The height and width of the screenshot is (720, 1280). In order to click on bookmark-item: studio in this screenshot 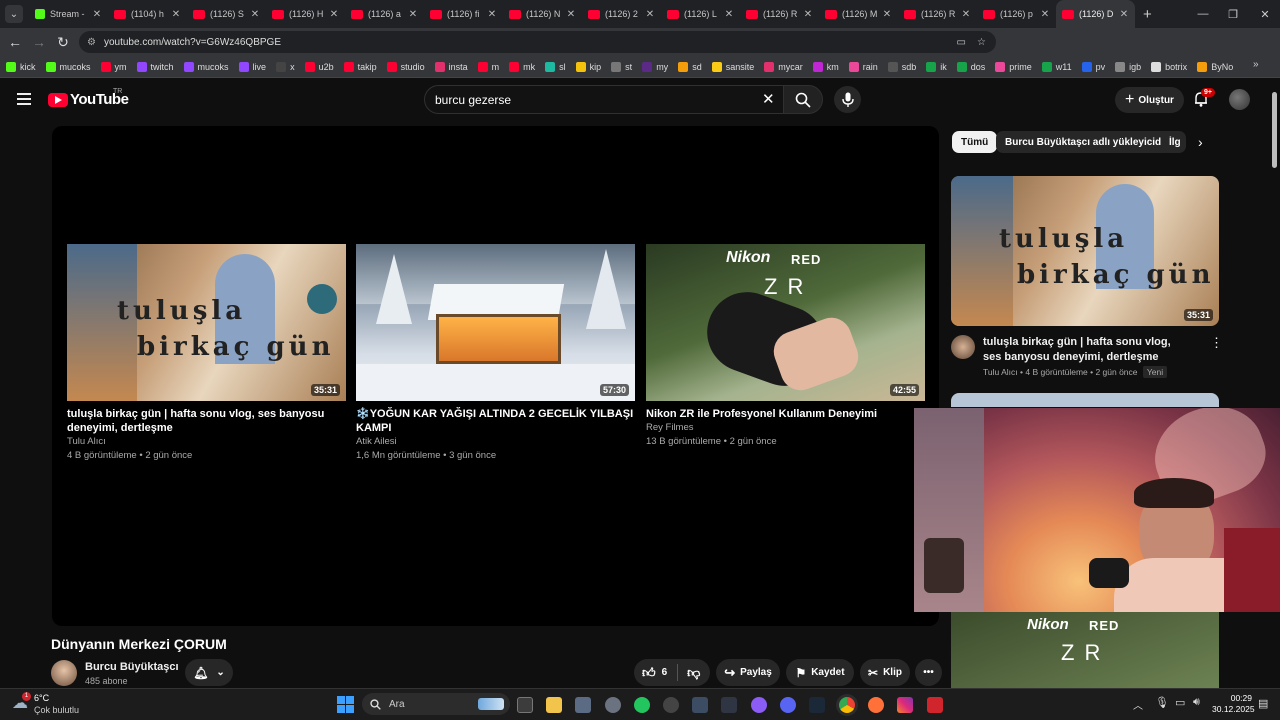, I will do `click(405, 66)`.